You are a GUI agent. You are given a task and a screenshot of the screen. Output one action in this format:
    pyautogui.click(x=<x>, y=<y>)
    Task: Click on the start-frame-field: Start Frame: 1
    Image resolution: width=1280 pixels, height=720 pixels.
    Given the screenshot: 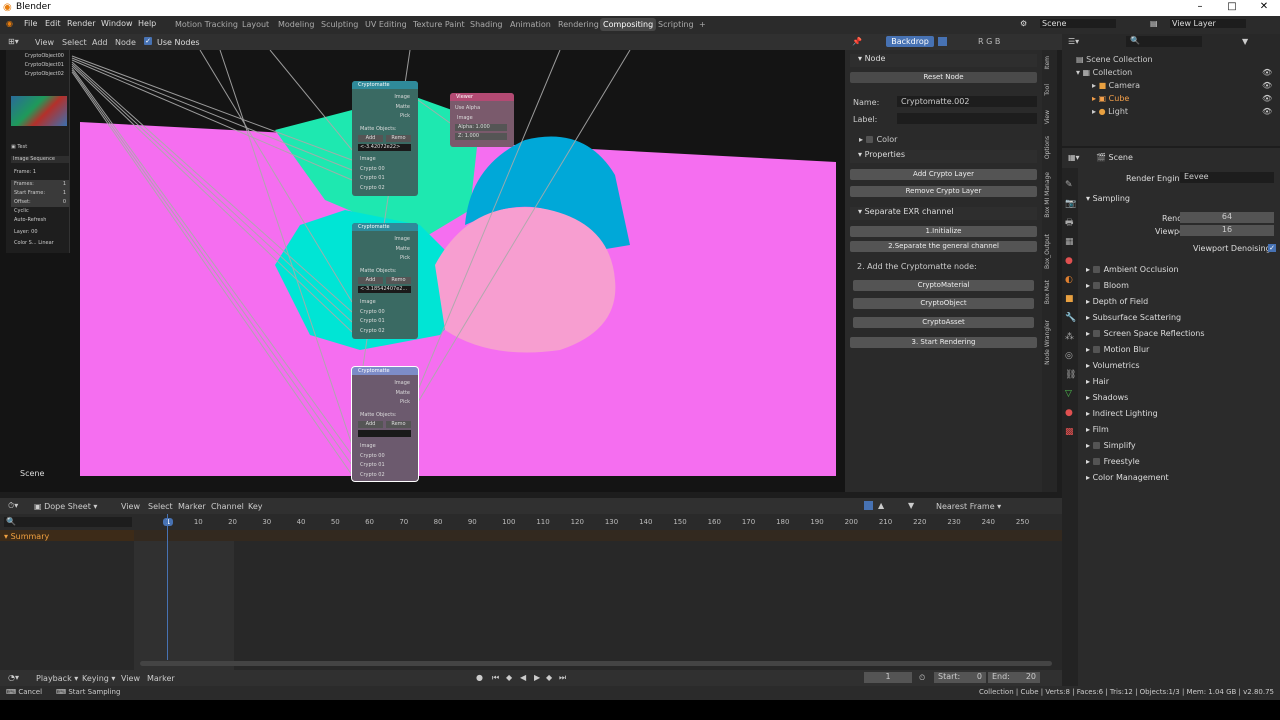 What is the action you would take?
    pyautogui.click(x=40, y=193)
    